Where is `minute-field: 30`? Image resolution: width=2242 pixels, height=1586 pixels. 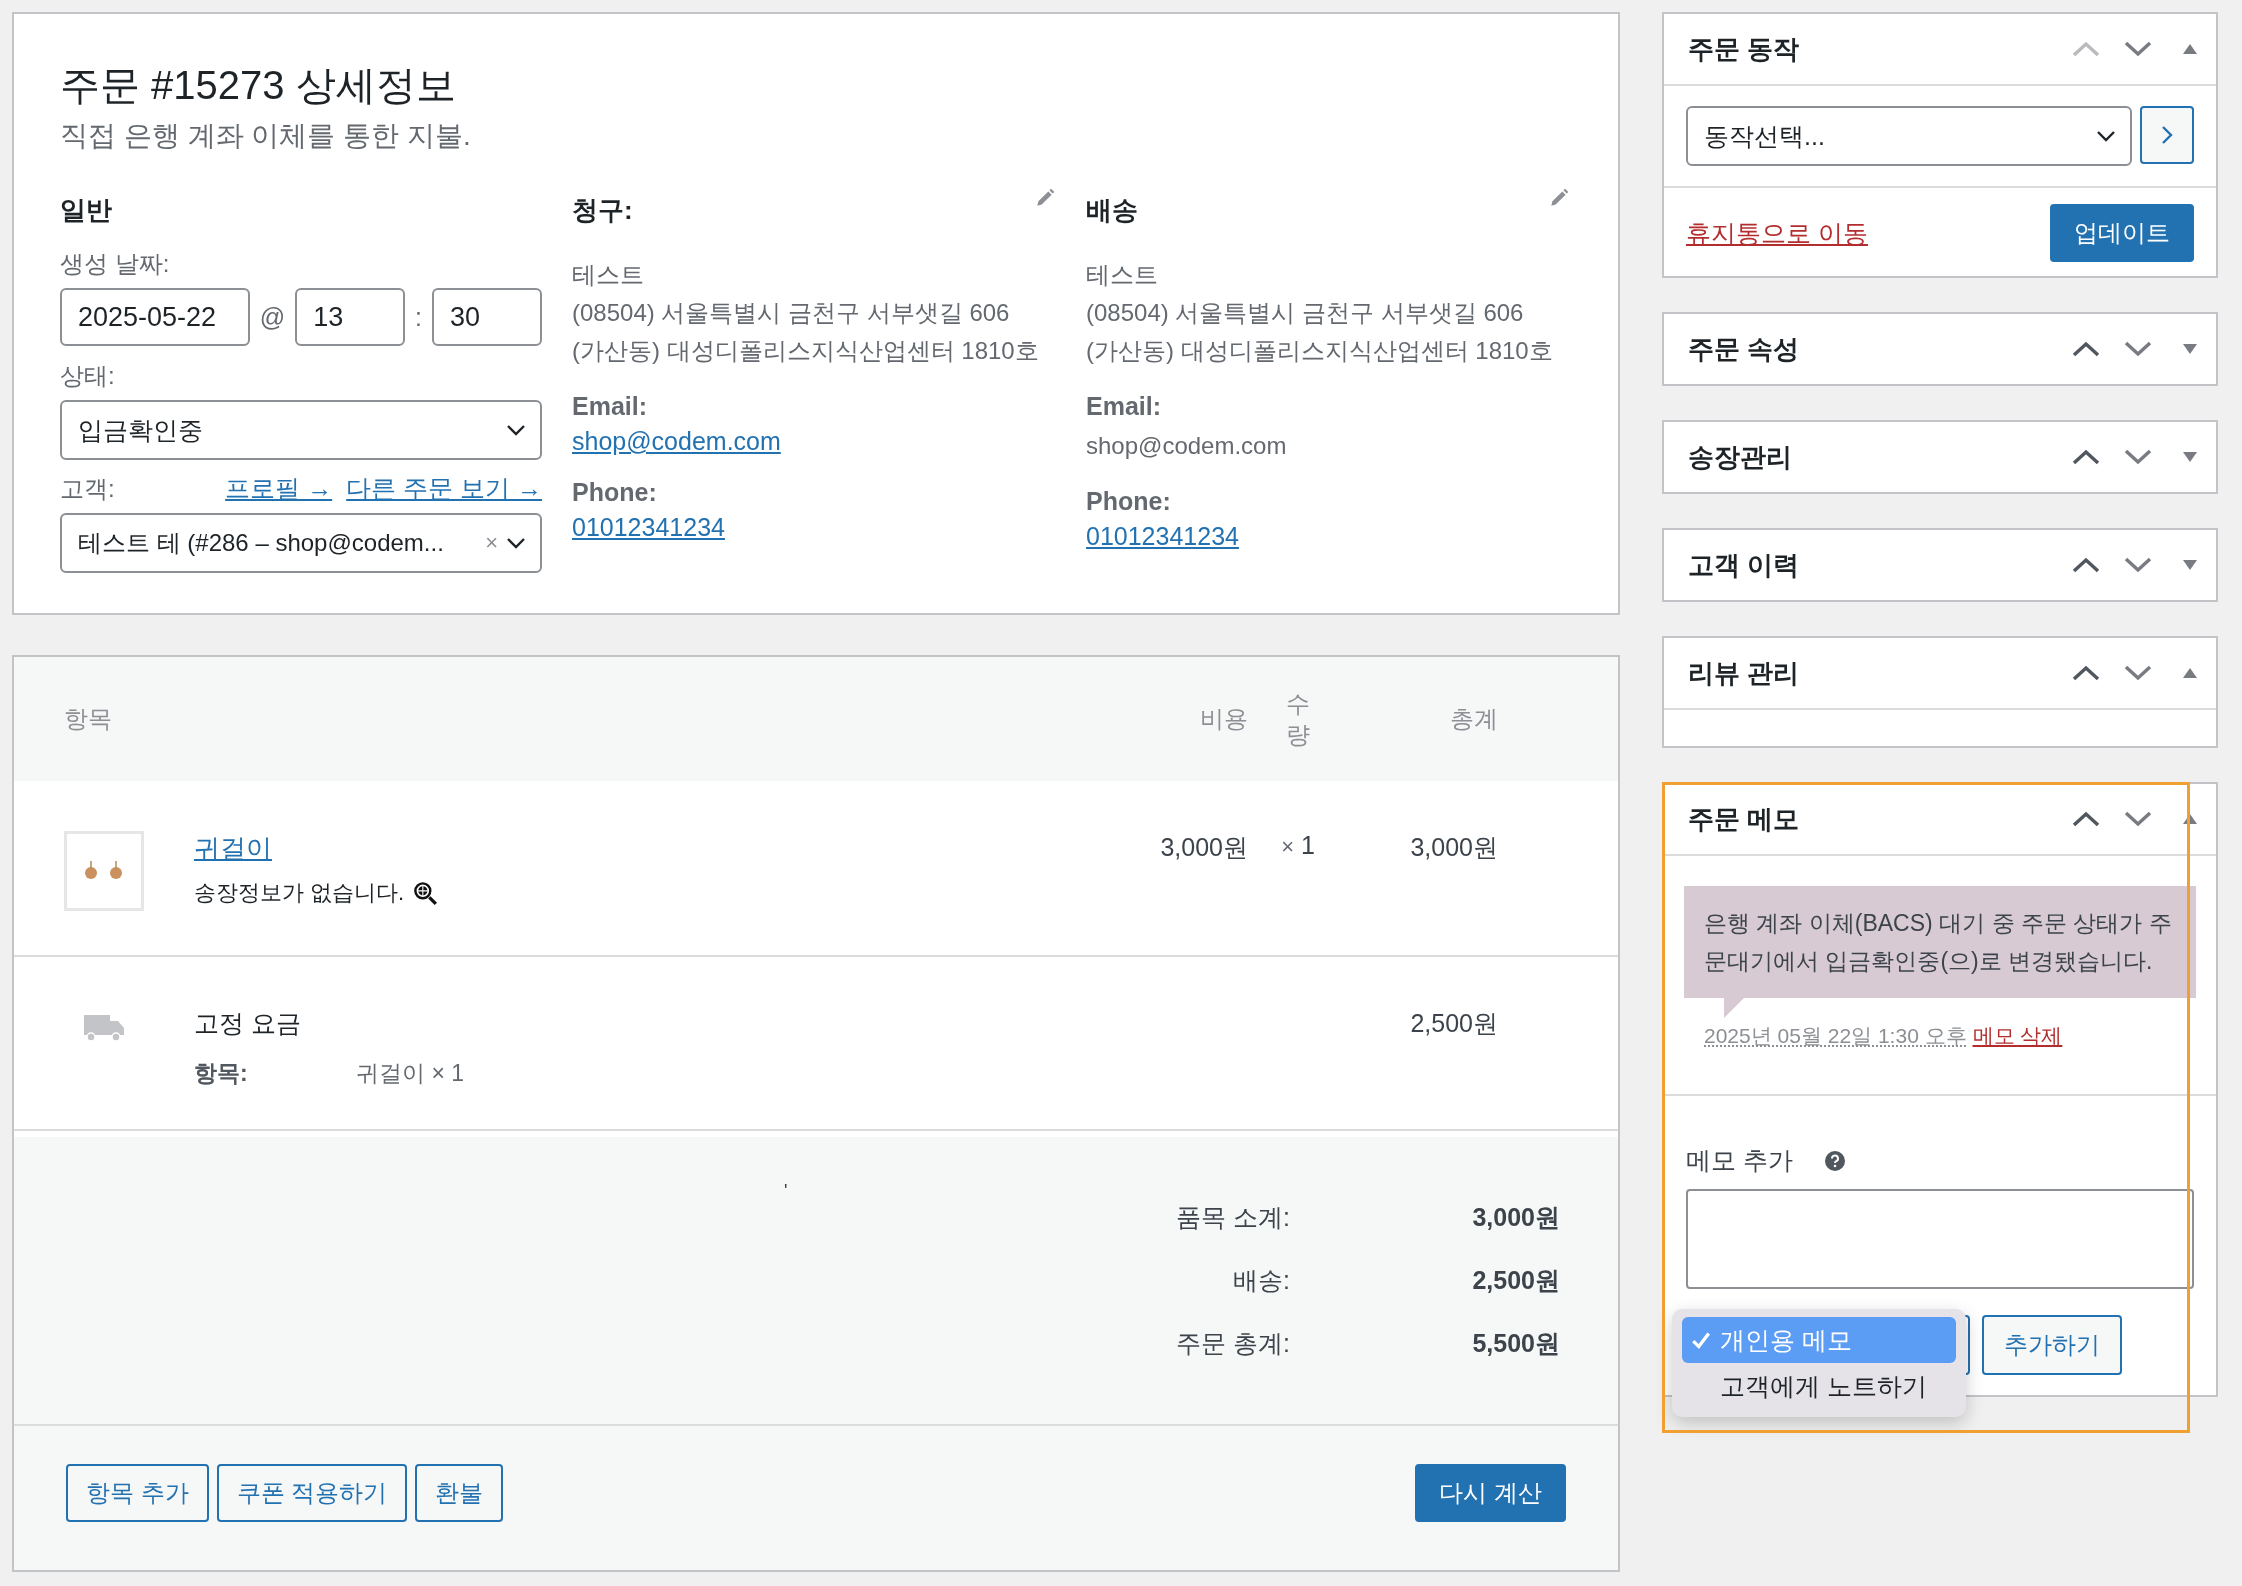 minute-field: 30 is located at coordinates (487, 317).